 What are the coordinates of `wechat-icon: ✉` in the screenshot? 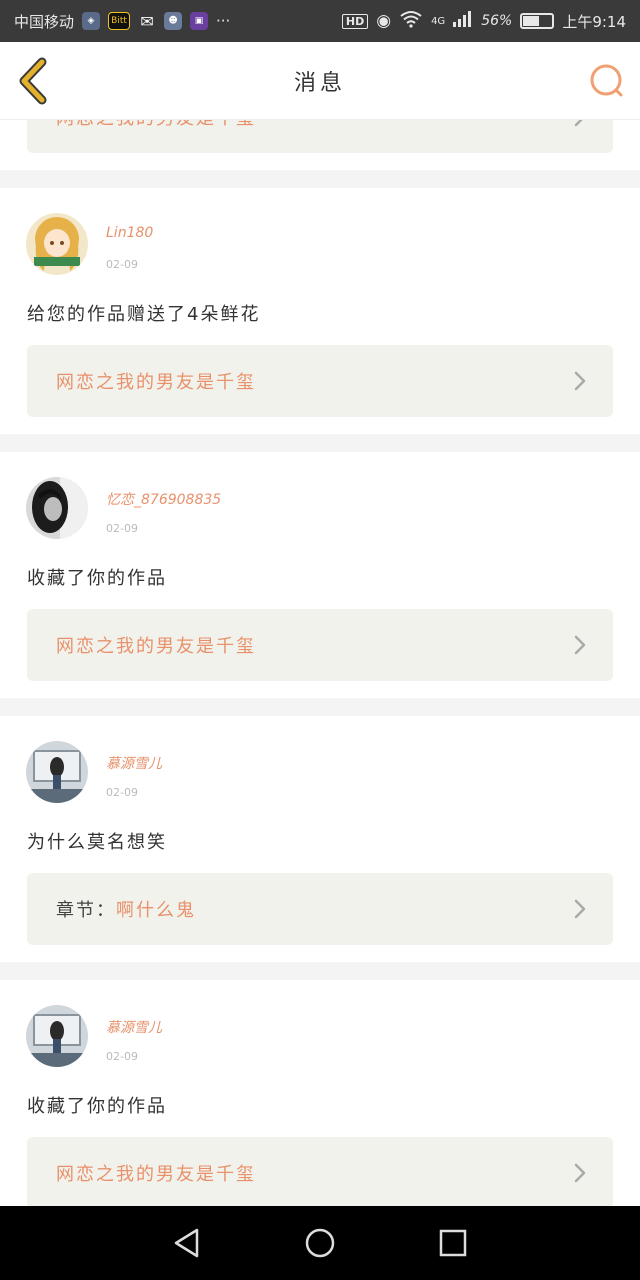 It's located at (147, 21).